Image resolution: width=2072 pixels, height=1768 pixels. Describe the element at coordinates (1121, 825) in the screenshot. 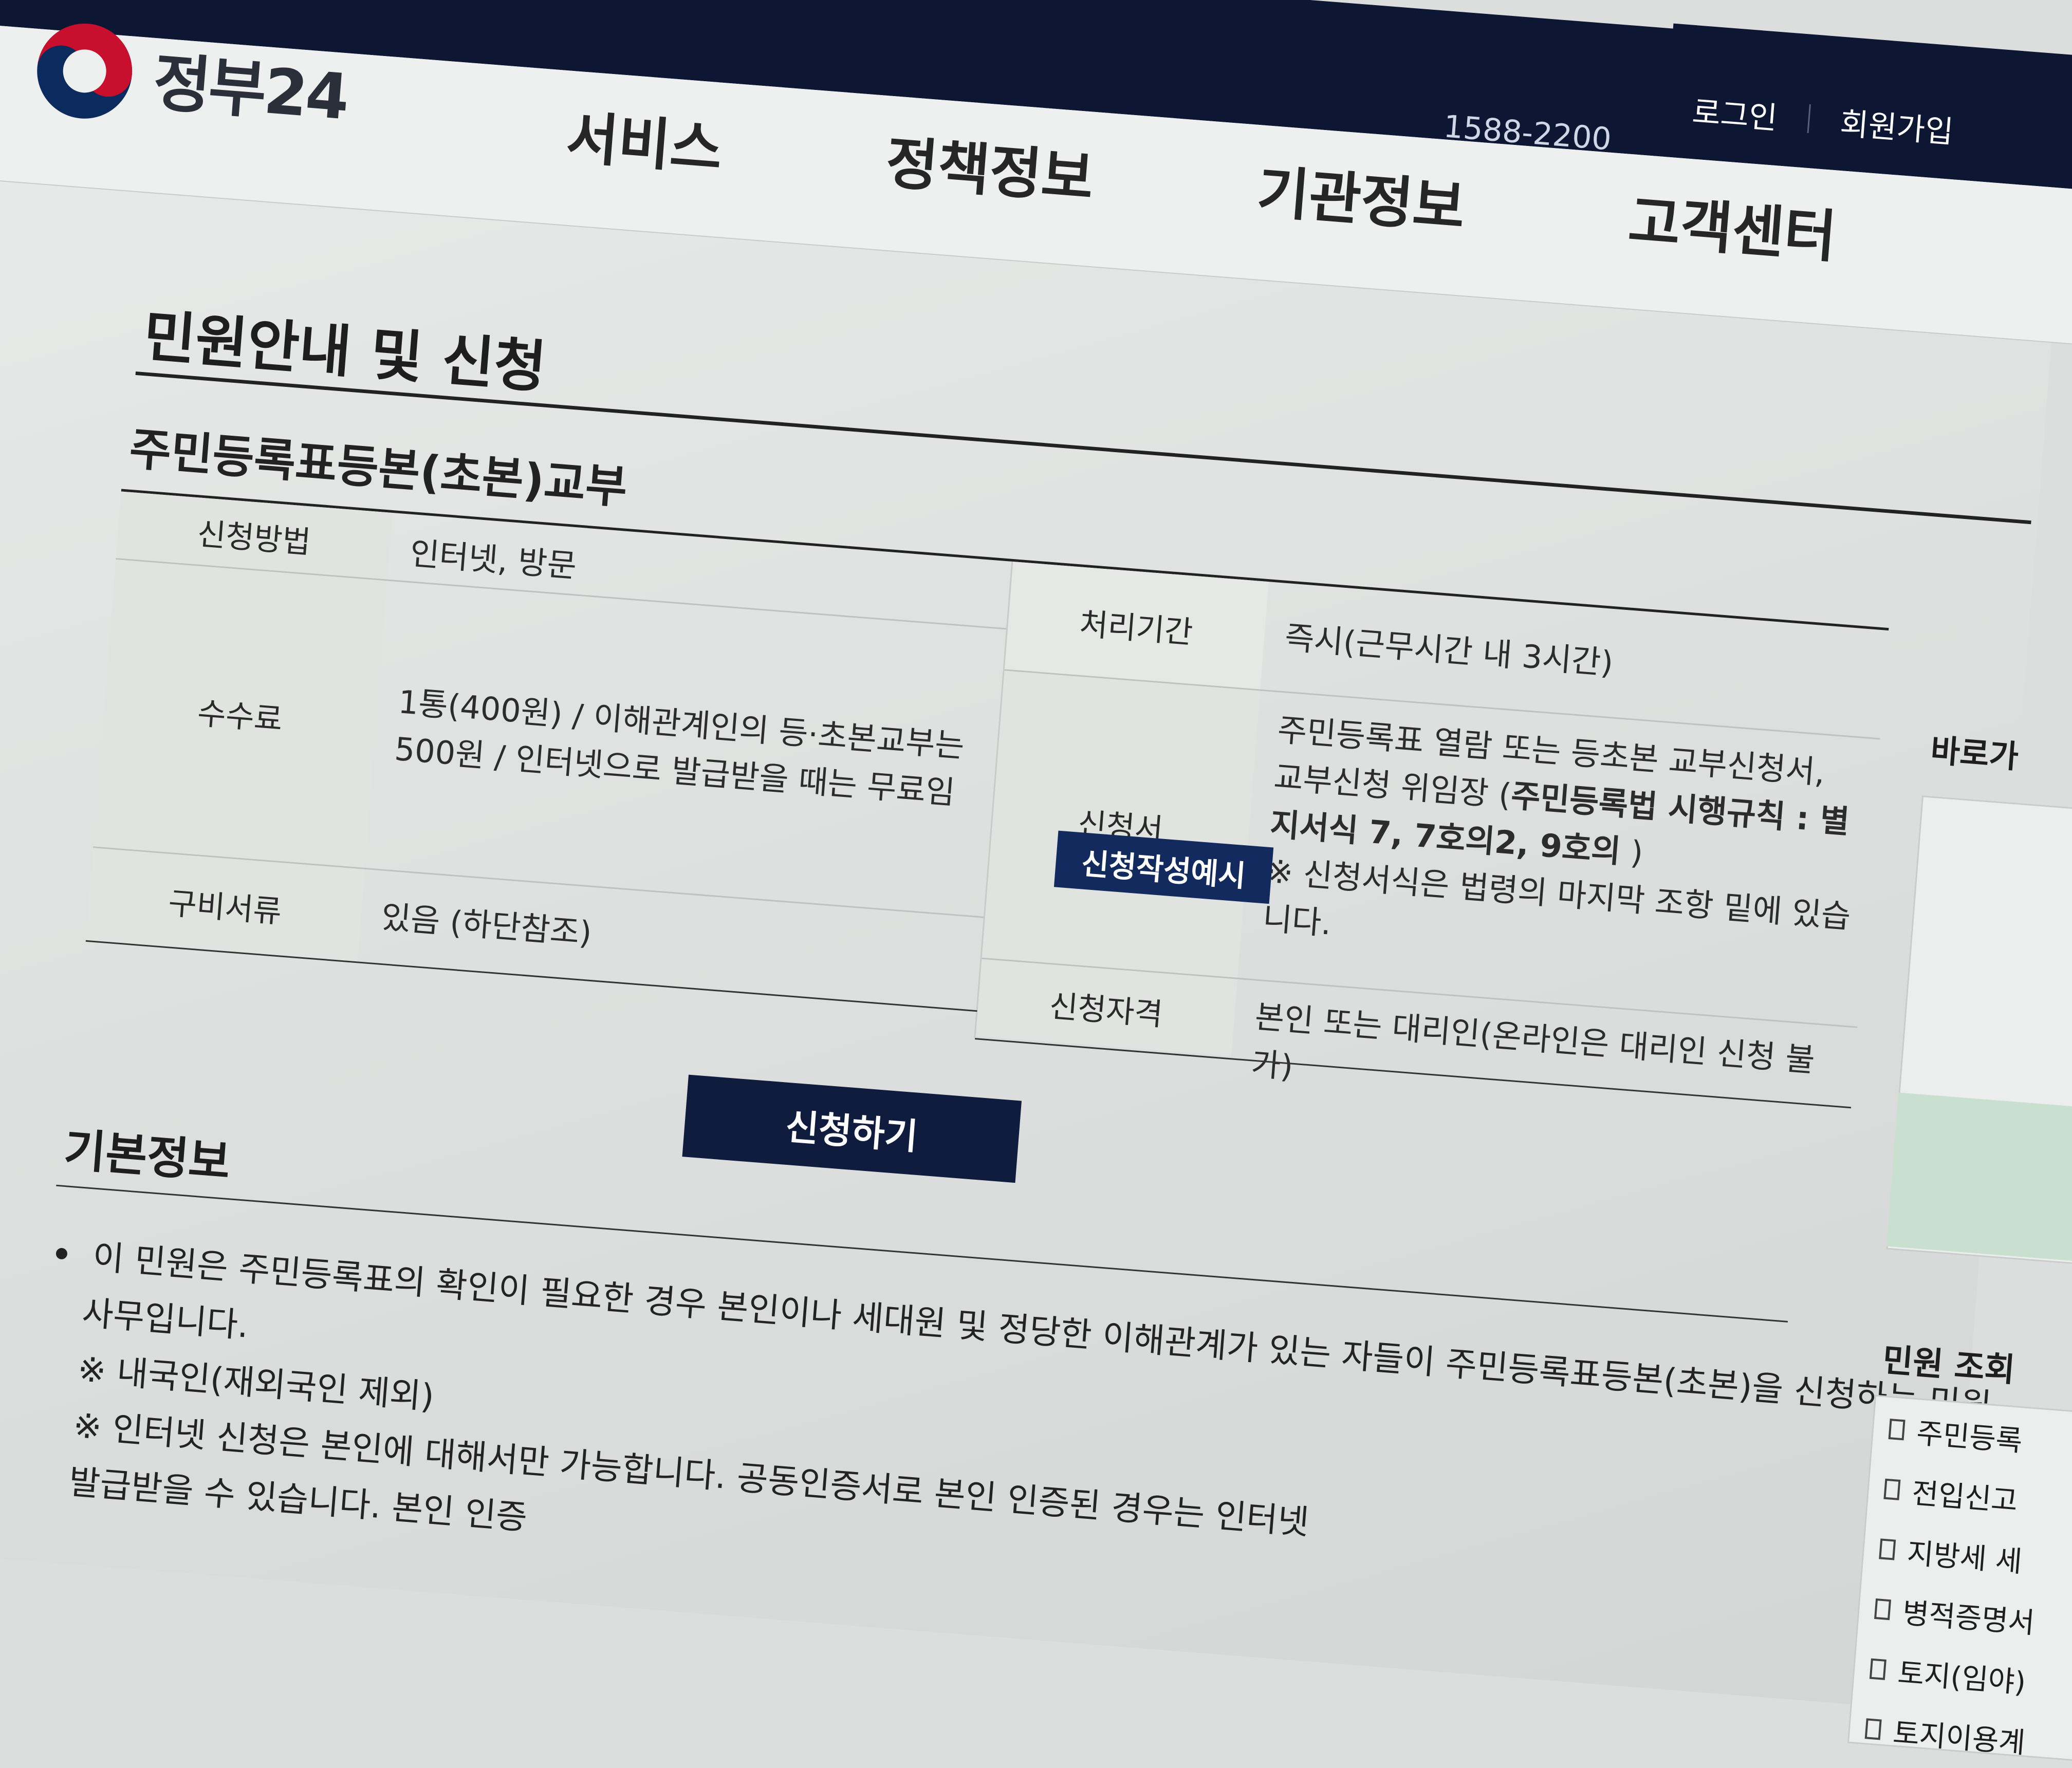

I see `form-label: 신청서` at that location.